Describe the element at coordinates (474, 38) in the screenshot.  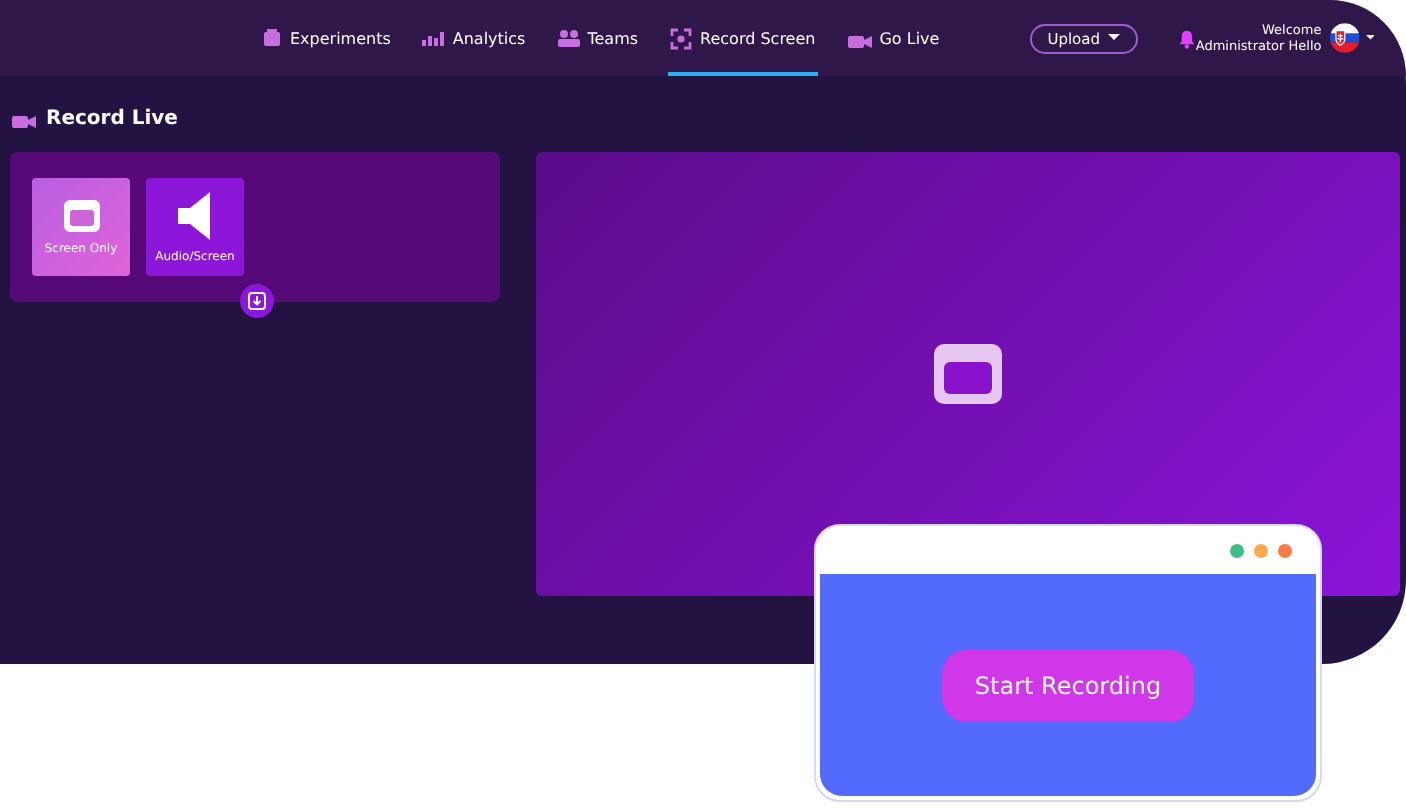
I see `nav-tab: Analytics` at that location.